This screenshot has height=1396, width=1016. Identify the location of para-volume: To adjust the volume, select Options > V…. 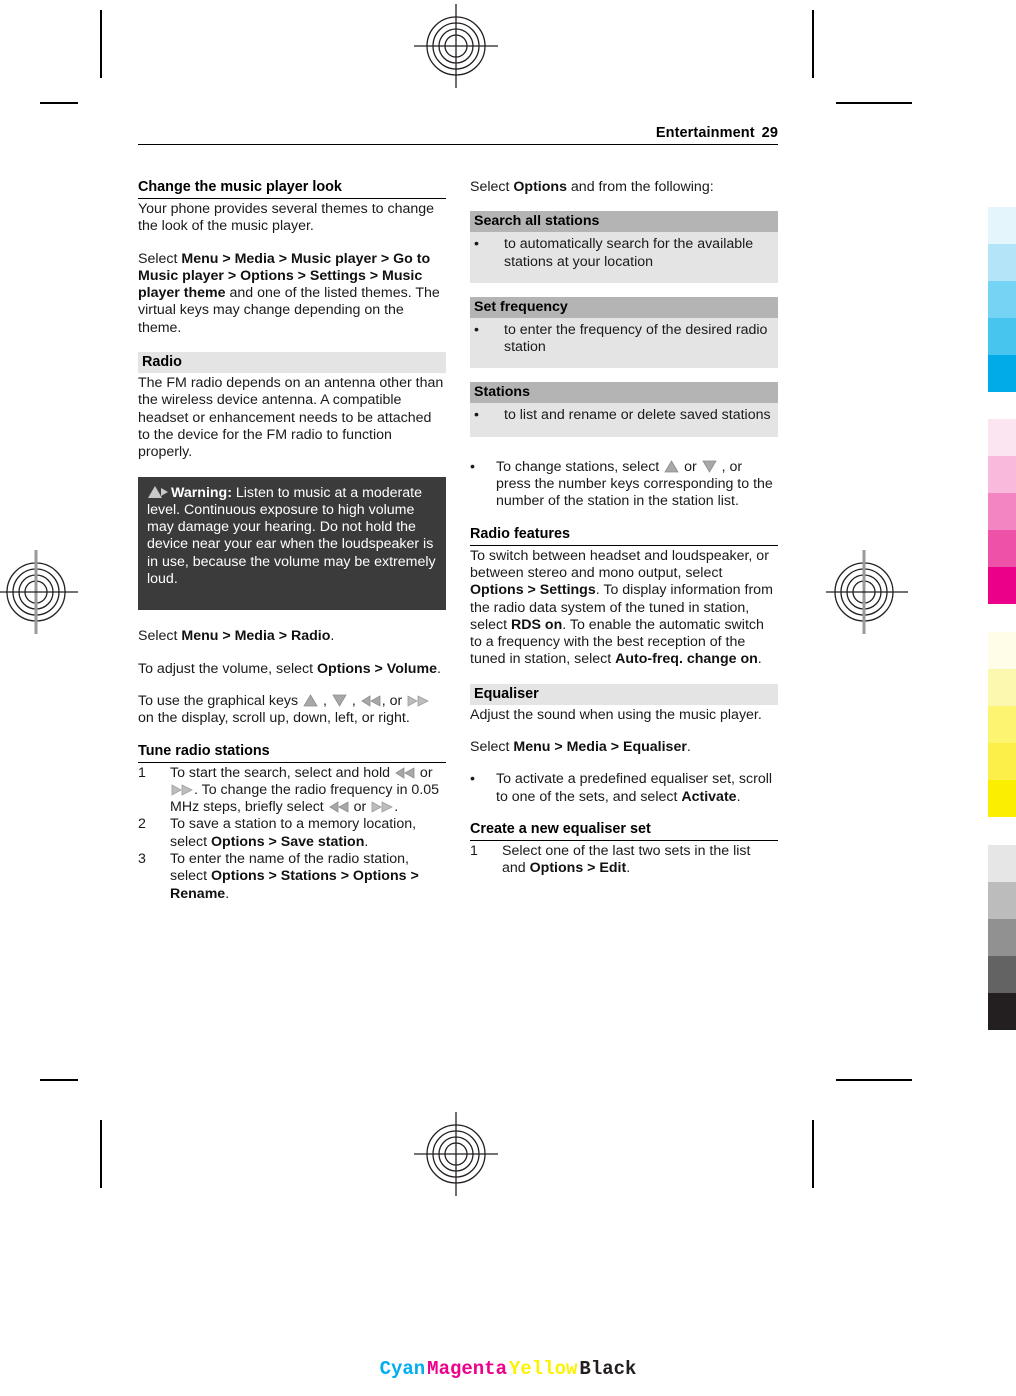
(292, 669).